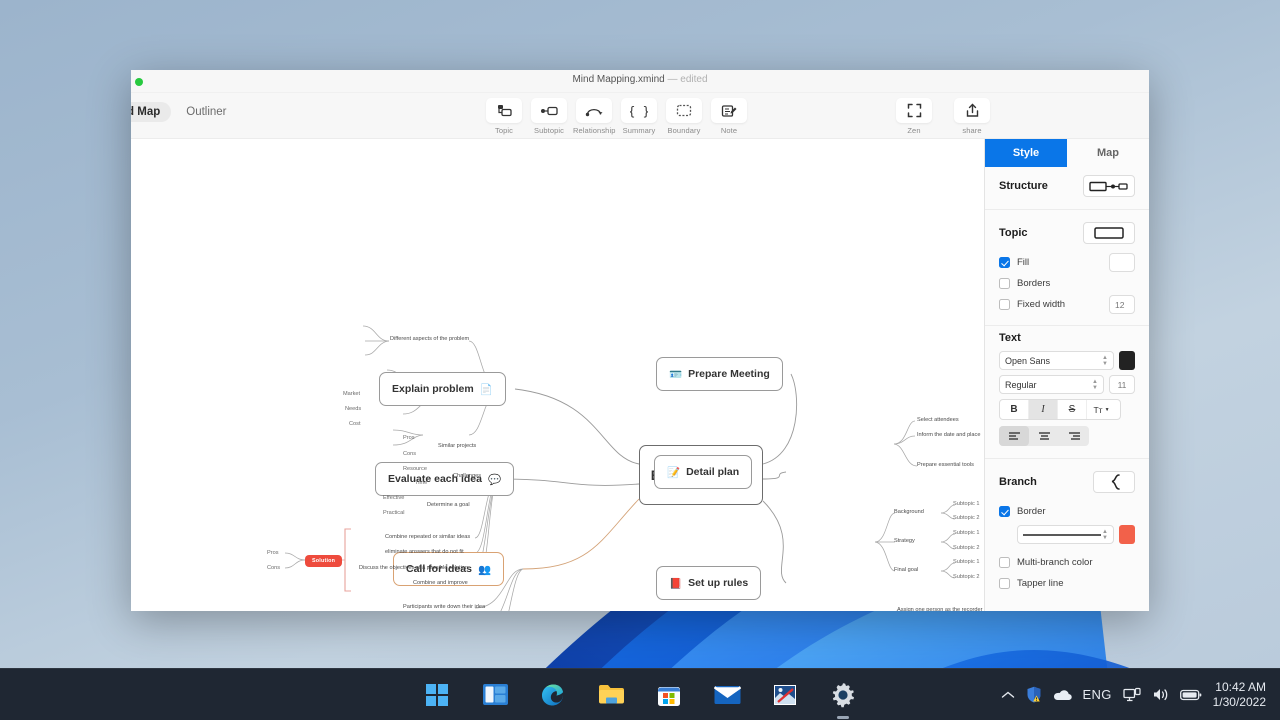  I want to click on leaf-background-sub1: Subtopic 1, so click(966, 504).